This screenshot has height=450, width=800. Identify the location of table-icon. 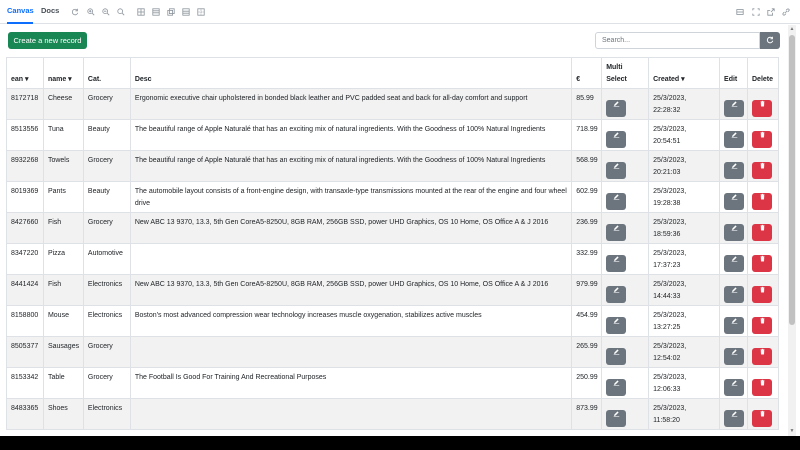
(141, 12).